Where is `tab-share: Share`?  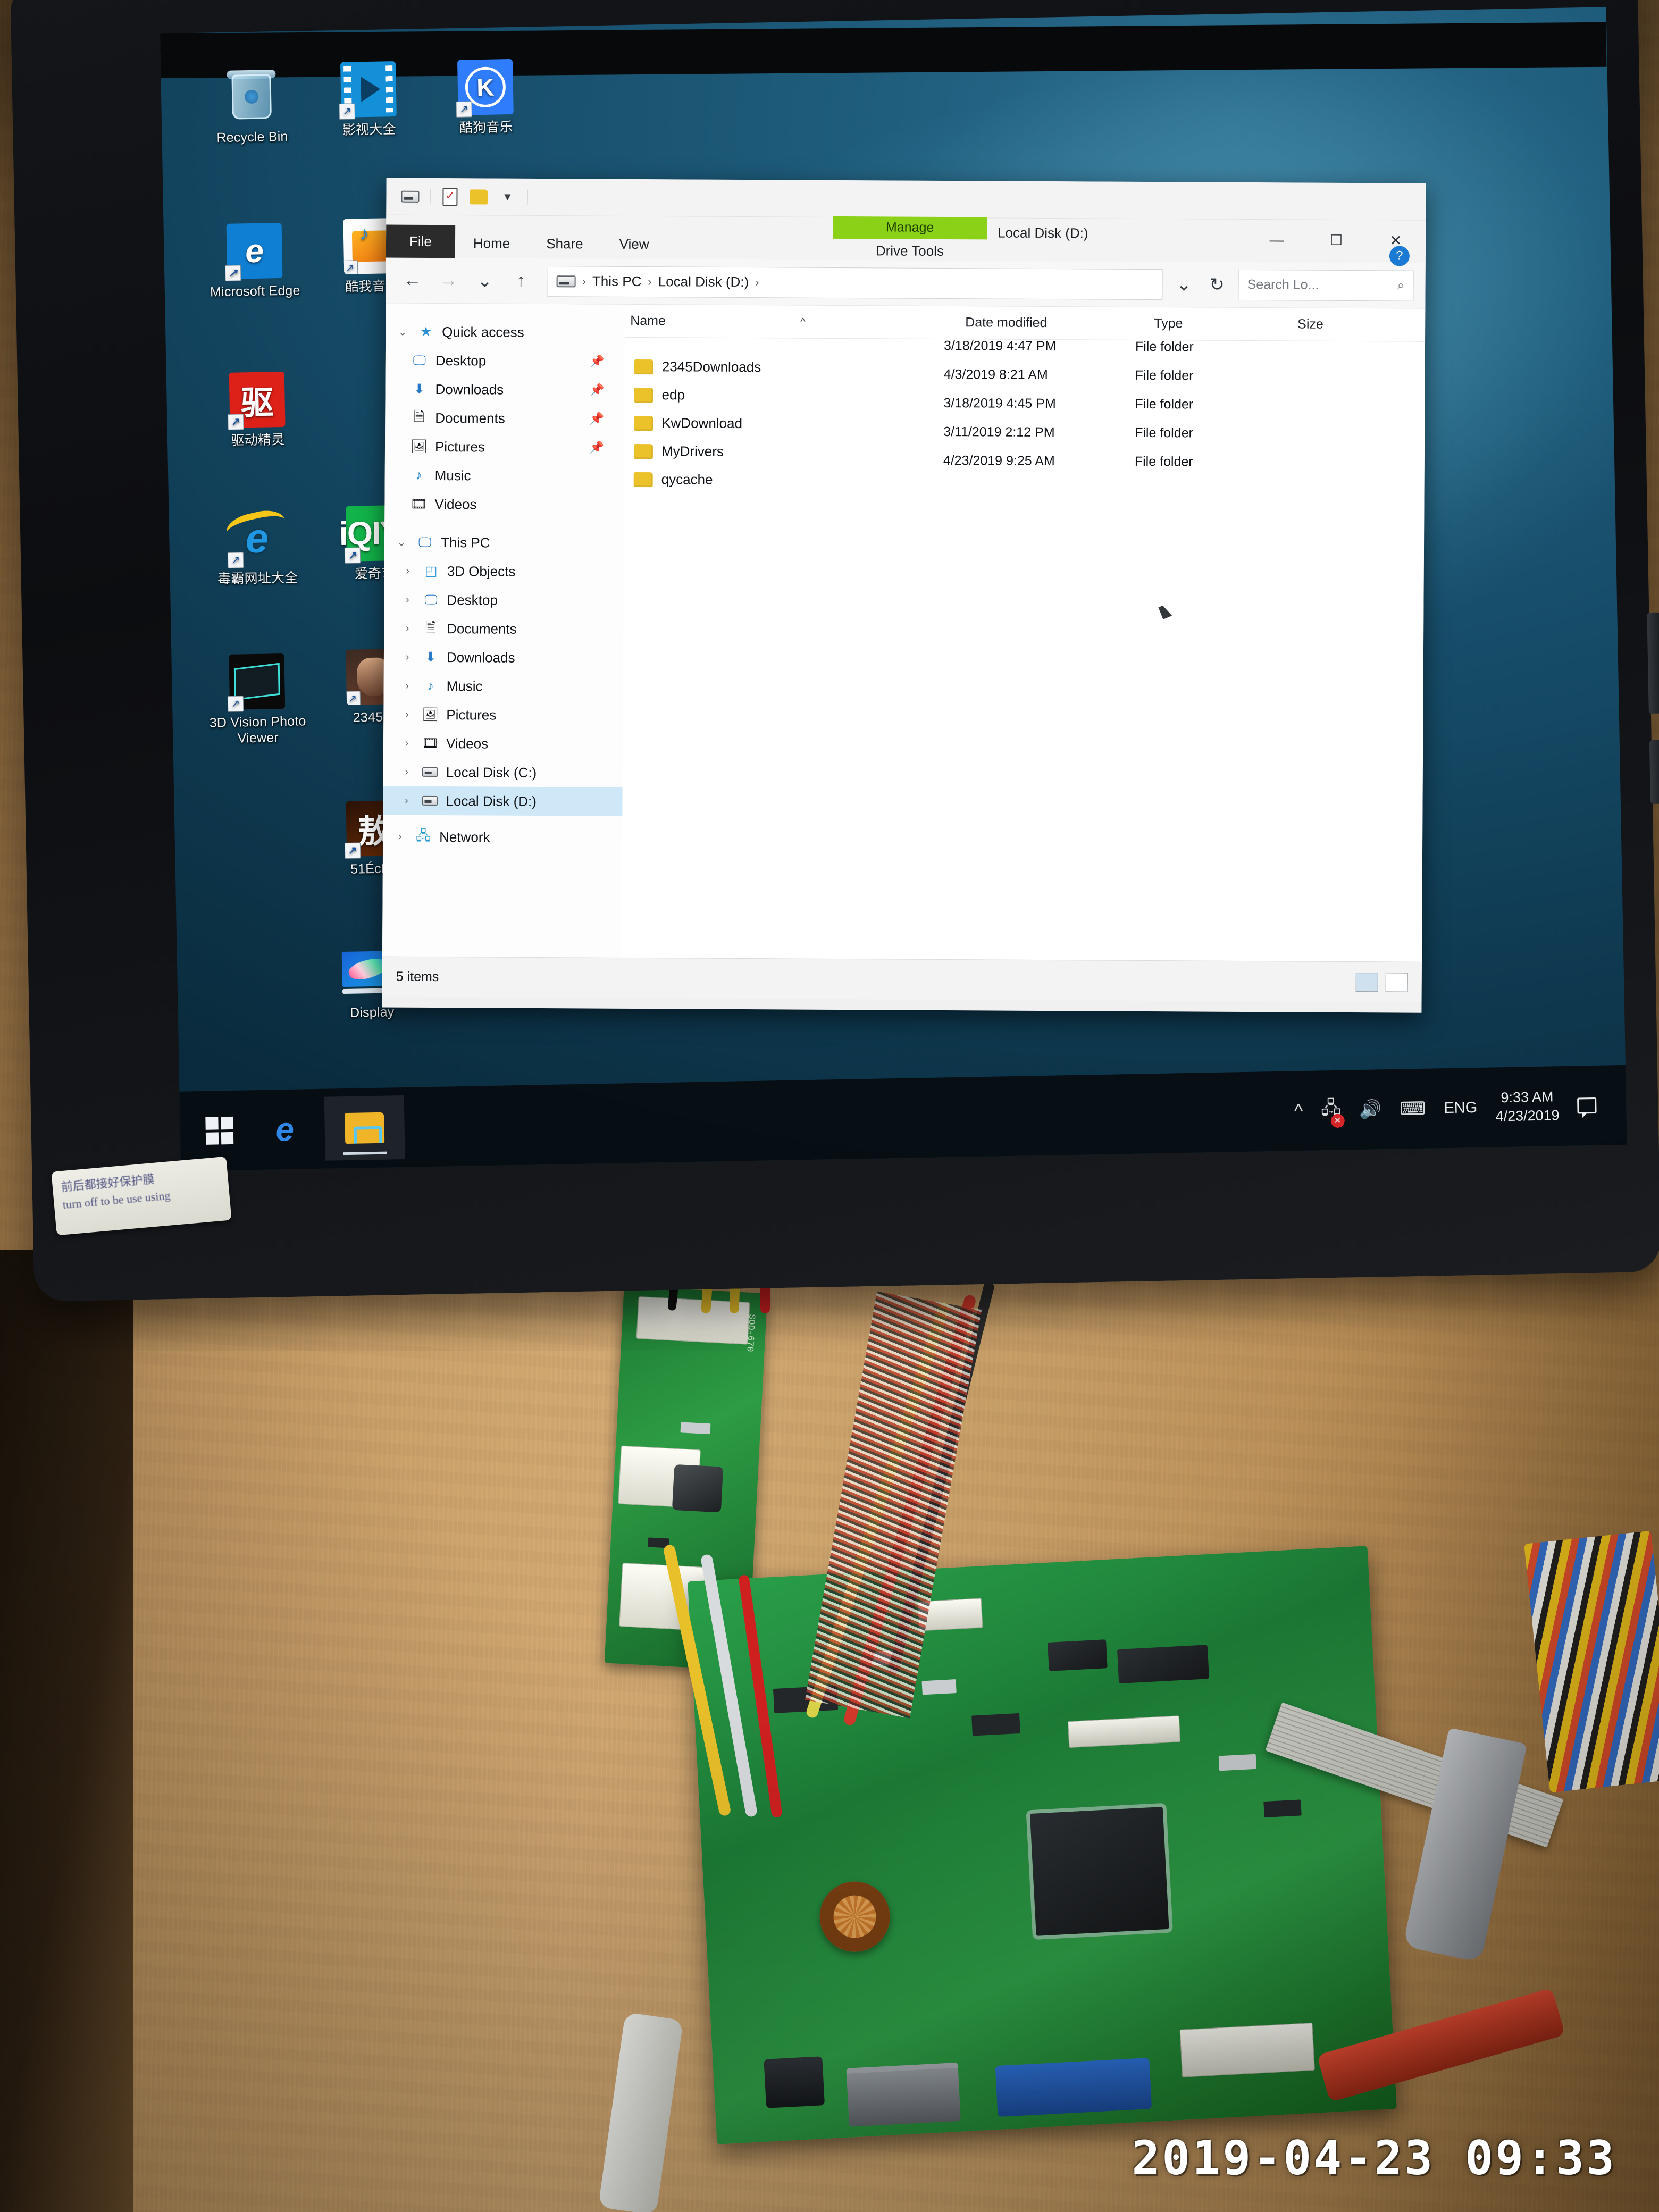
tab-share: Share is located at coordinates (564, 244).